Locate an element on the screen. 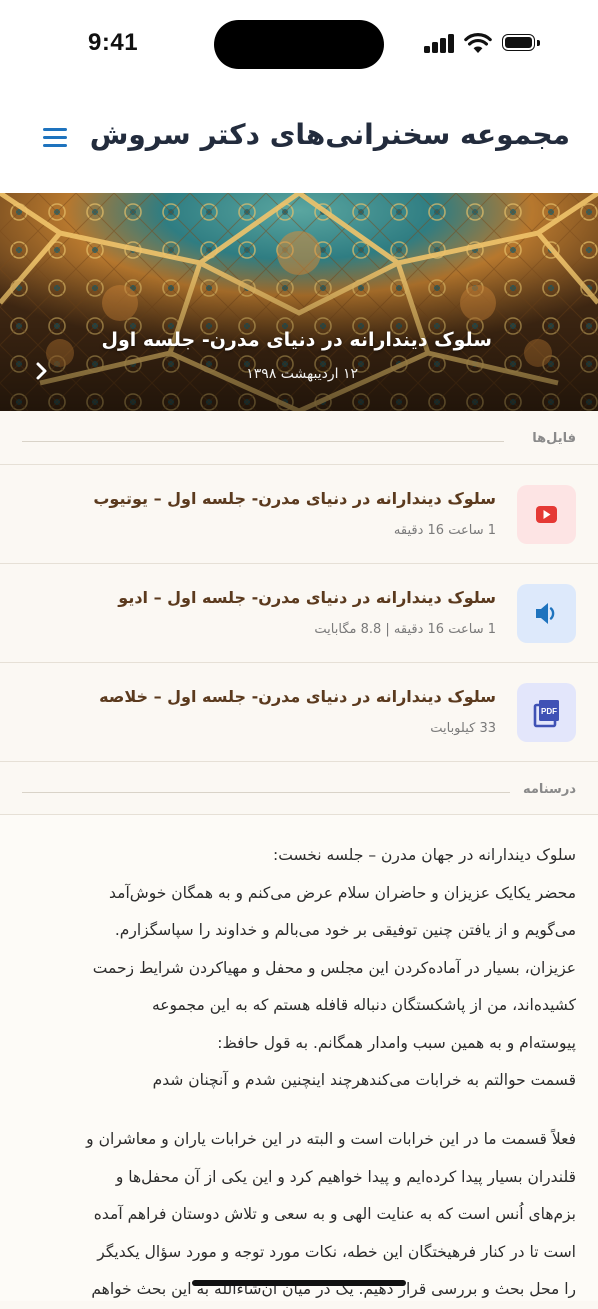  hamburger-menu-icon is located at coordinates (56, 139).